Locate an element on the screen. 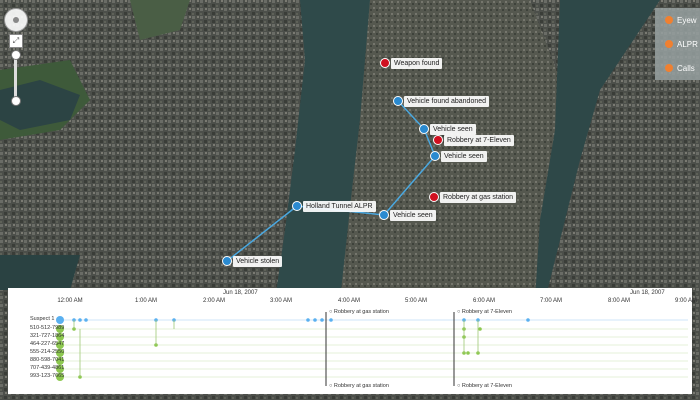  vehicle-stolen-marker is located at coordinates (227, 261).